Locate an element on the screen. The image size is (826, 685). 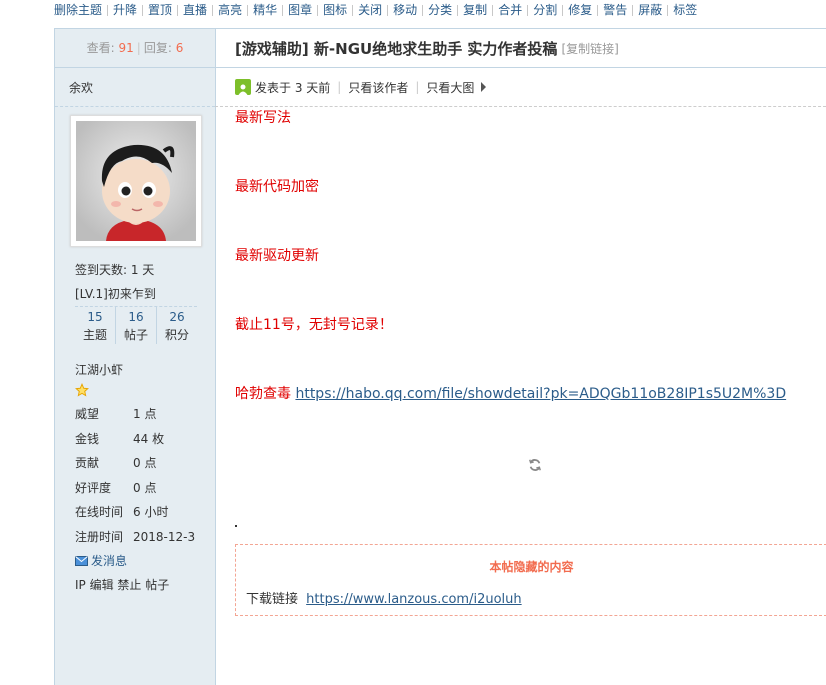
author-field-row: 贡献 0 点 is located at coordinates (140, 463).